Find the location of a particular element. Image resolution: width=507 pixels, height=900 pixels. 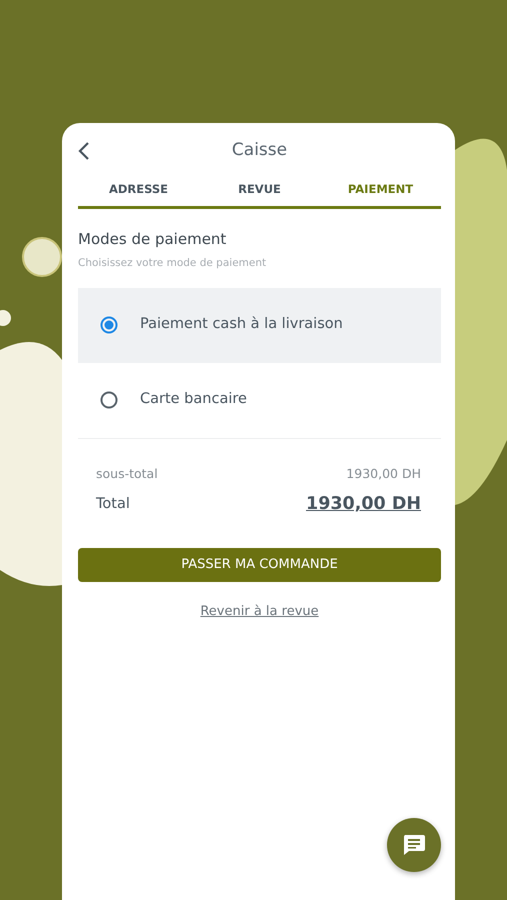

subtotal-value: 1930,00 DH is located at coordinates (383, 473).